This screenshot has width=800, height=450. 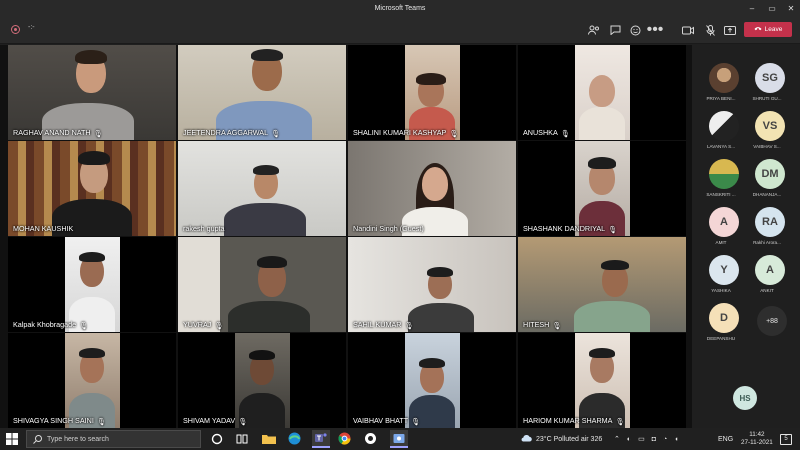 What do you see at coordinates (721, 242) in the screenshot?
I see `rail-participant-name: AMIT` at bounding box center [721, 242].